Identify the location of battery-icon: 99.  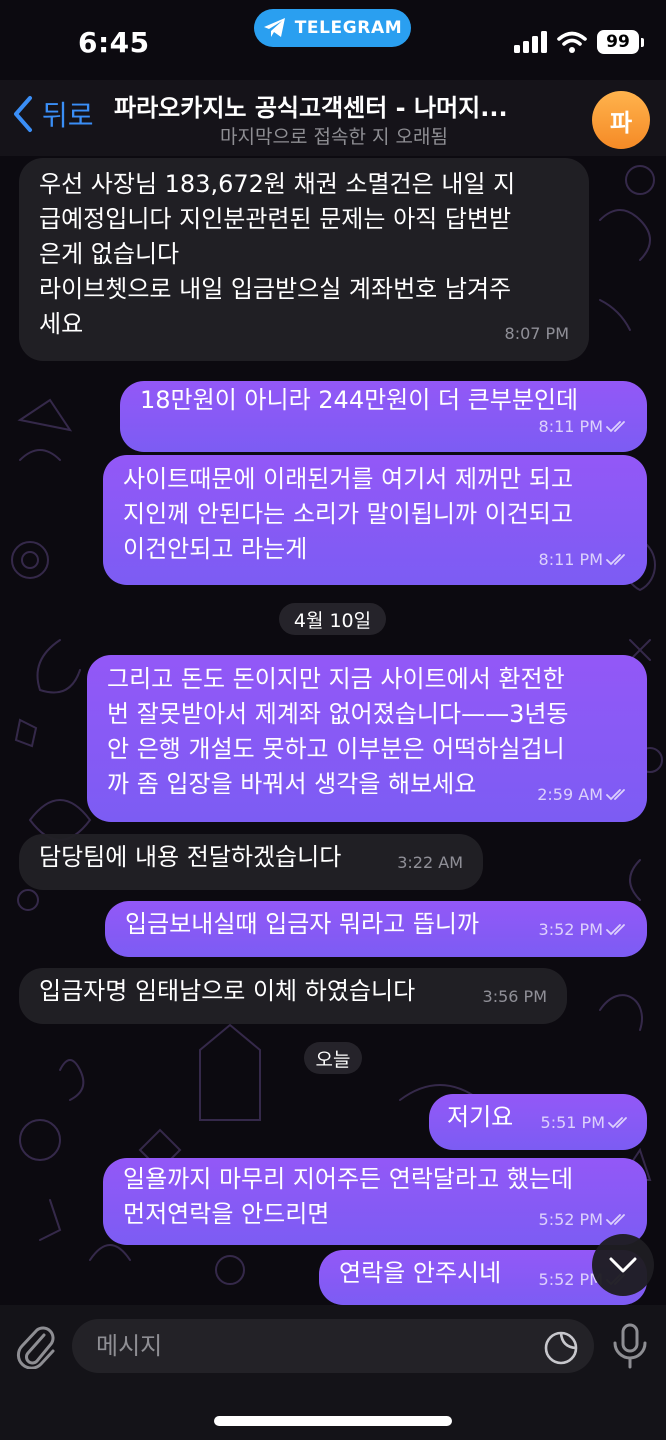
(618, 42).